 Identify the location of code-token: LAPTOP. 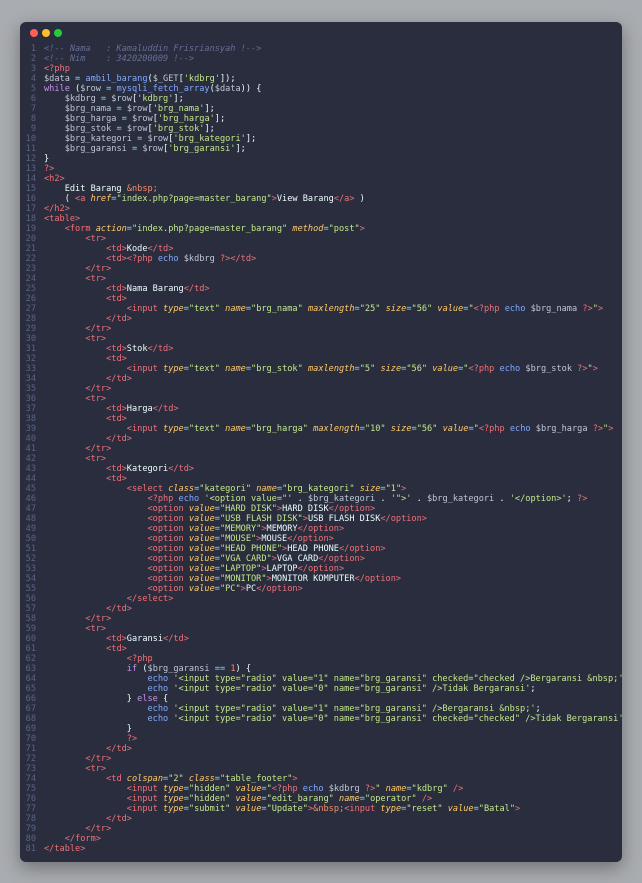
(282, 569).